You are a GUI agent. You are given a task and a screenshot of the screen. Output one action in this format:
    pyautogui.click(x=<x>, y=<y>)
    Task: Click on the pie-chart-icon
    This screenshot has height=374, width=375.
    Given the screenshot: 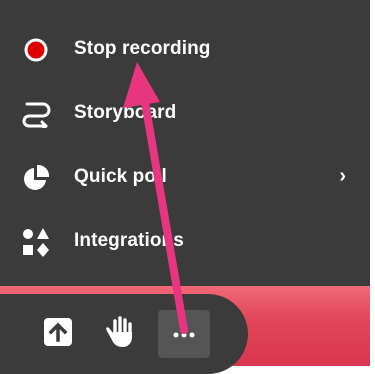 What is the action you would take?
    pyautogui.click(x=36, y=178)
    